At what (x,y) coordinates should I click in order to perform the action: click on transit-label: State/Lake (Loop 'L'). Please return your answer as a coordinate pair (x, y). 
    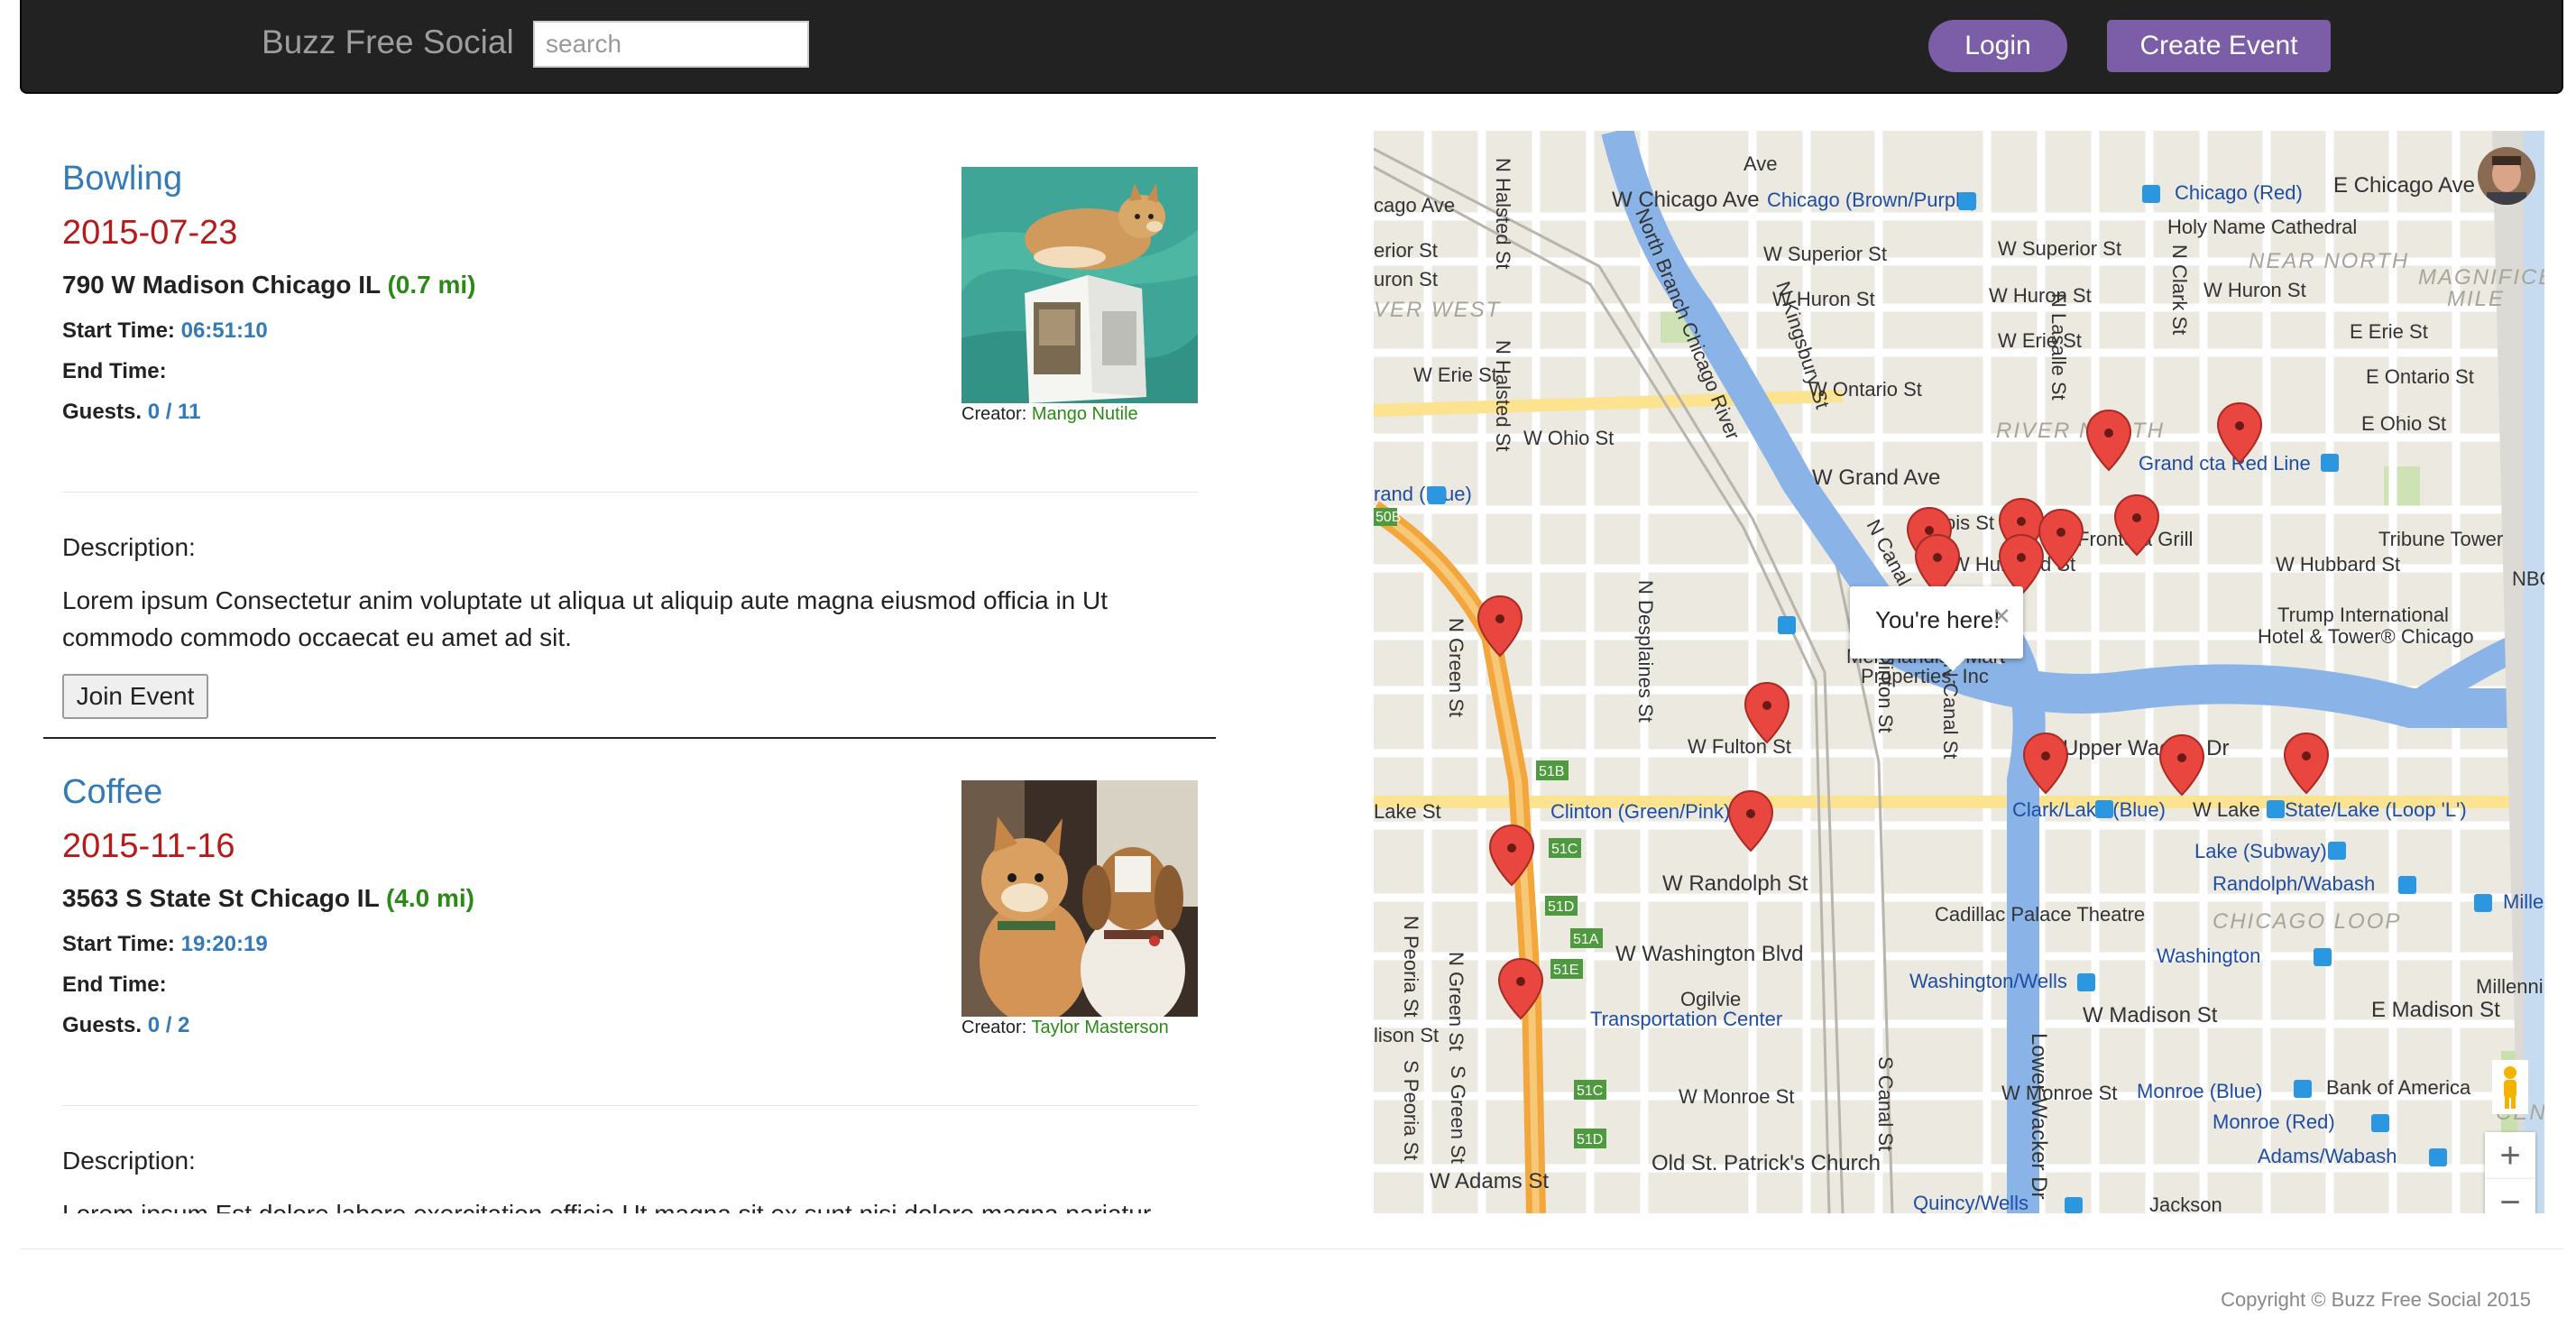
    Looking at the image, I should click on (2376, 810).